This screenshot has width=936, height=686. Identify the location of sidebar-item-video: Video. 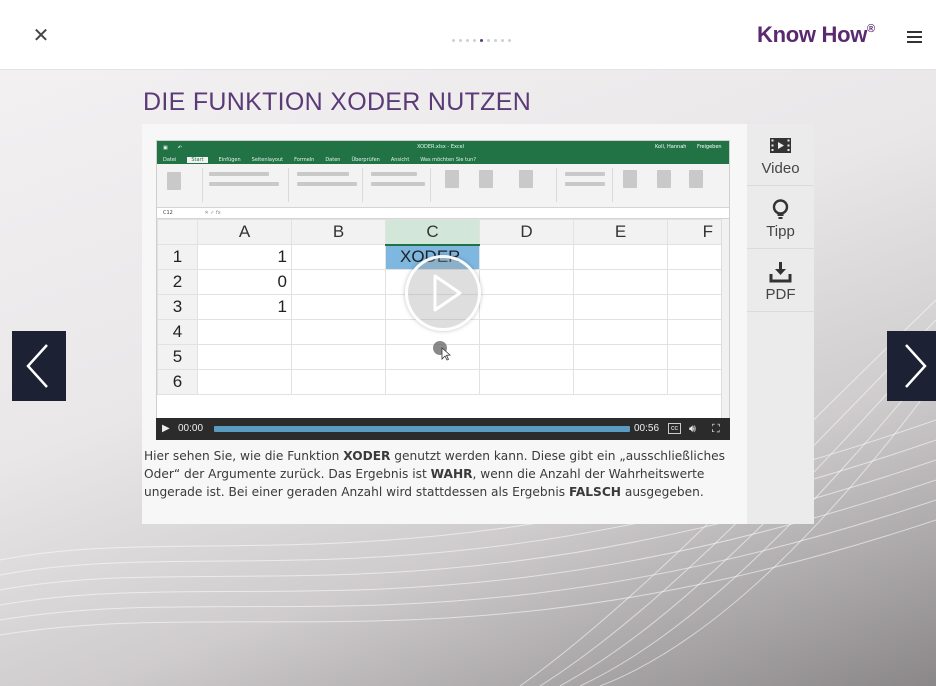
(780, 155).